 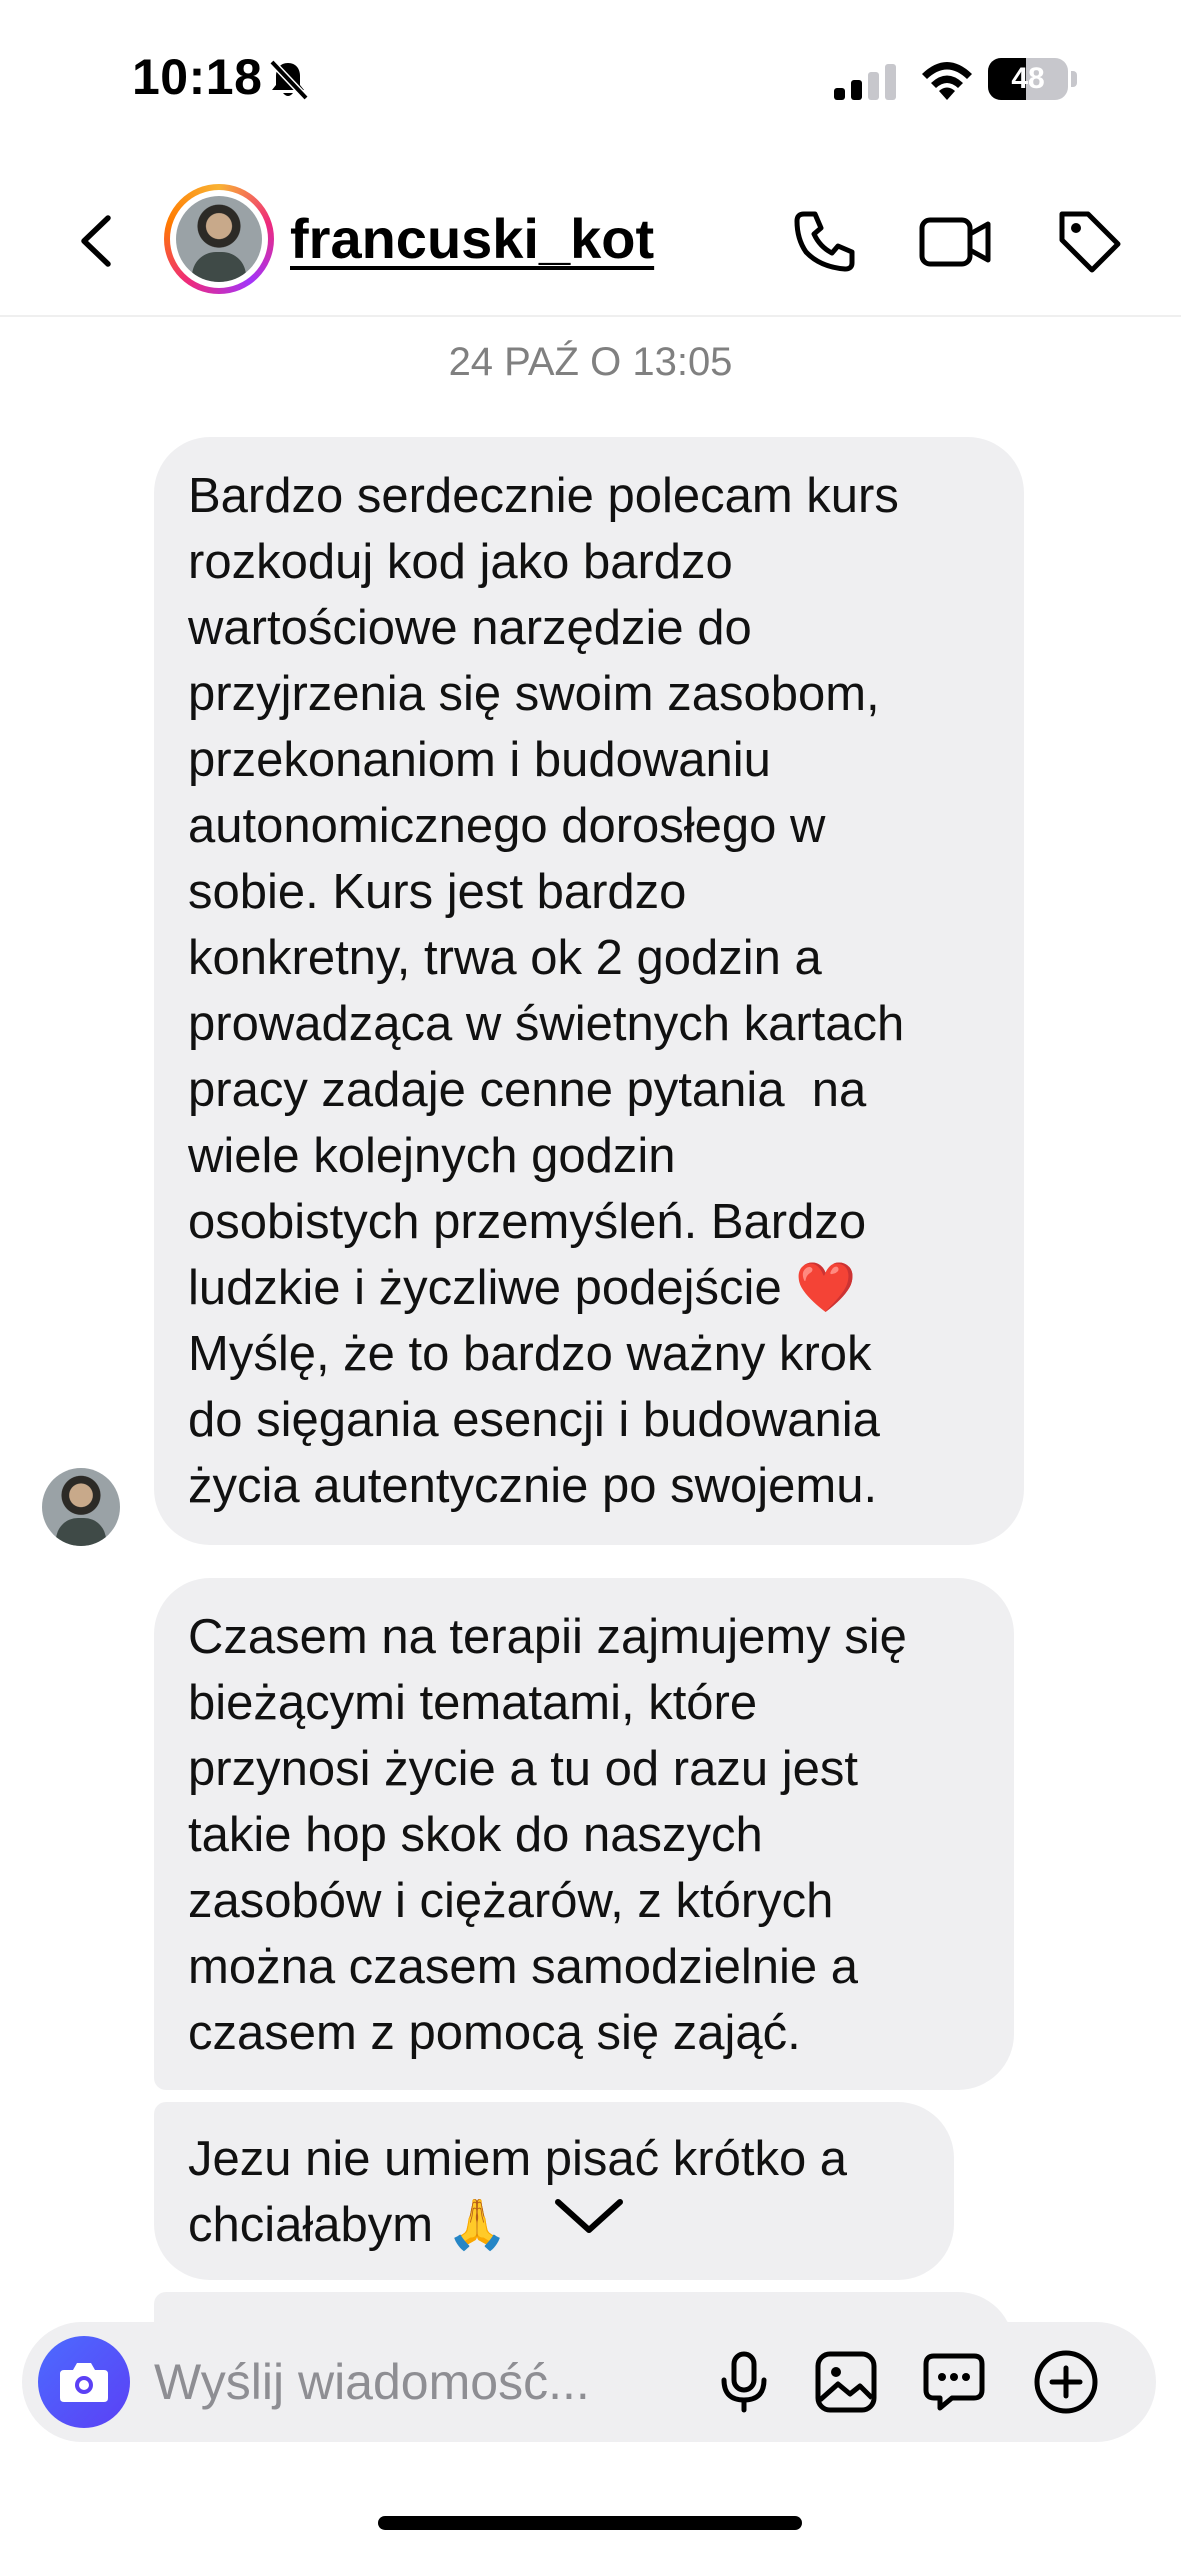 What do you see at coordinates (947, 81) in the screenshot?
I see `wifi-icon` at bounding box center [947, 81].